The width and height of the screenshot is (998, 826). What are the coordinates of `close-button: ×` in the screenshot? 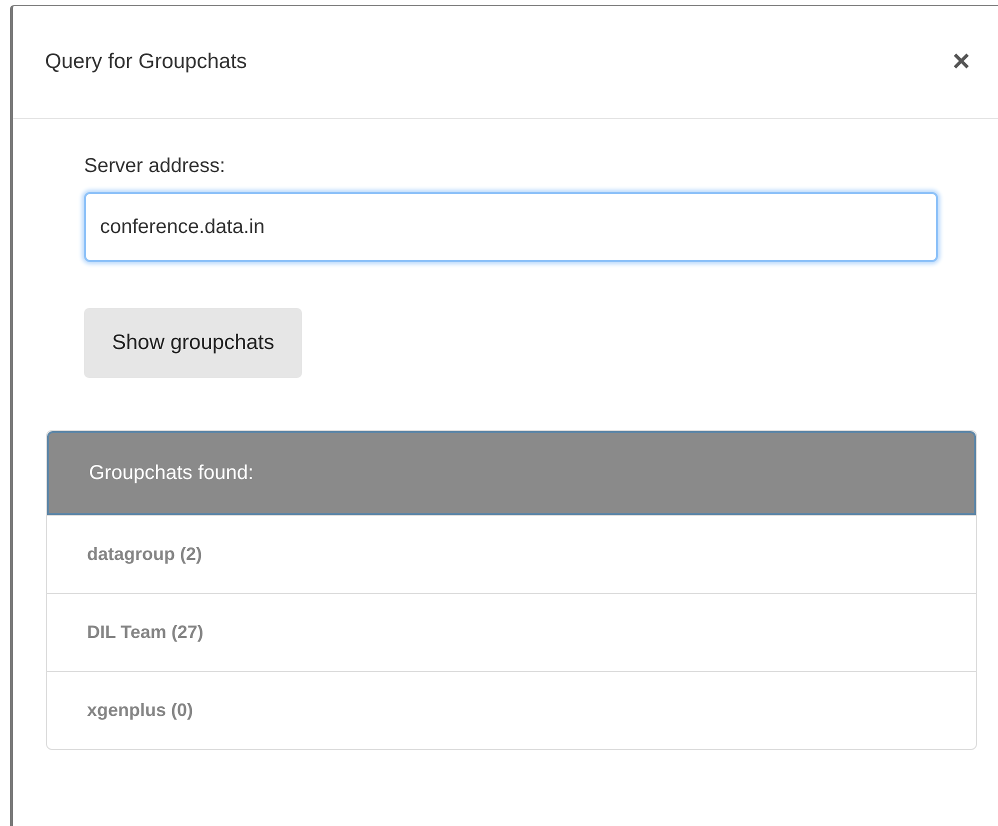 It's located at (961, 62).